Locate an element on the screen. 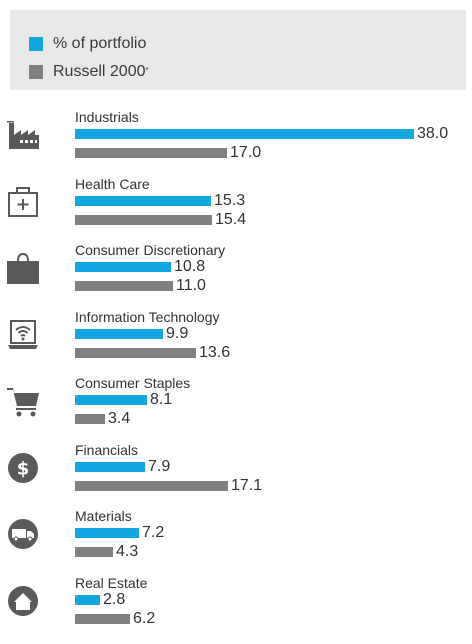 This screenshot has height=644, width=472. legend-label-russell: Russell 2000 is located at coordinates (99, 71).